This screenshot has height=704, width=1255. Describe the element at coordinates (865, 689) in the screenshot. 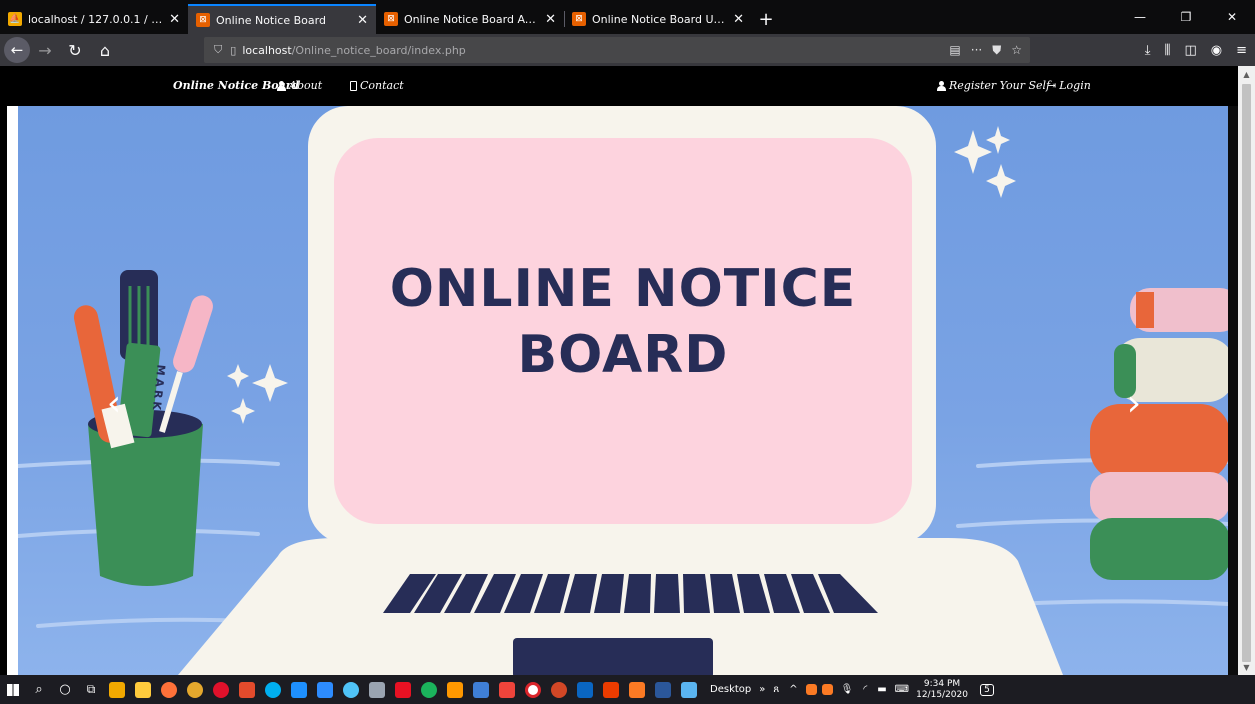

I see `wifi-icon: ◜` at that location.